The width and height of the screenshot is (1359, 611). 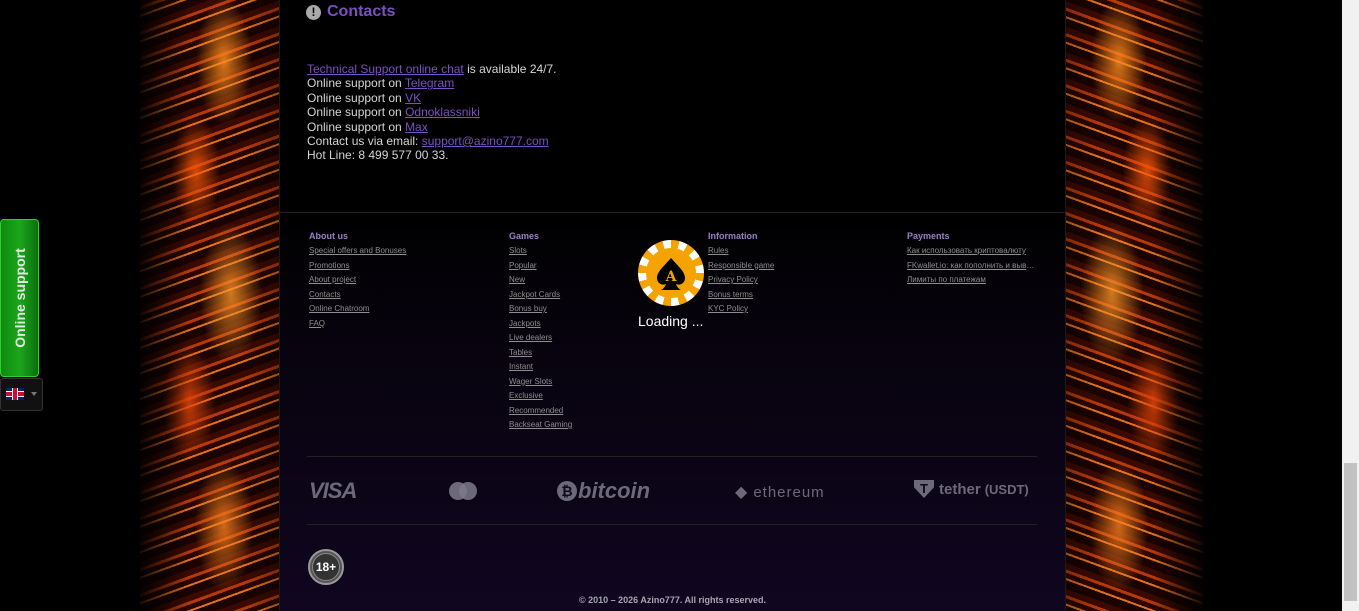 What do you see at coordinates (928, 236) in the screenshot?
I see `footer-payments-title: Payments` at bounding box center [928, 236].